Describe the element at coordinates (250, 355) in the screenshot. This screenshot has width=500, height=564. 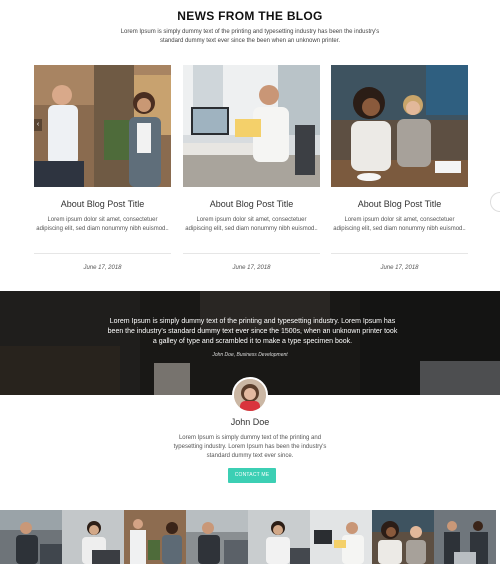
I see `testimonial-author: John Doe, Business Development` at that location.